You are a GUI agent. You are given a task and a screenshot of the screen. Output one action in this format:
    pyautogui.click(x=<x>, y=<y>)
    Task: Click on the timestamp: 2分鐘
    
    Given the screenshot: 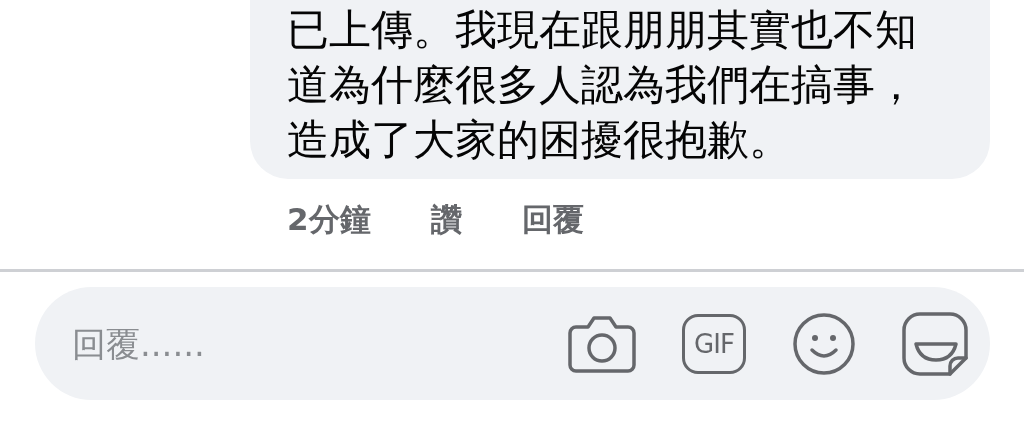 What is the action you would take?
    pyautogui.click(x=329, y=219)
    